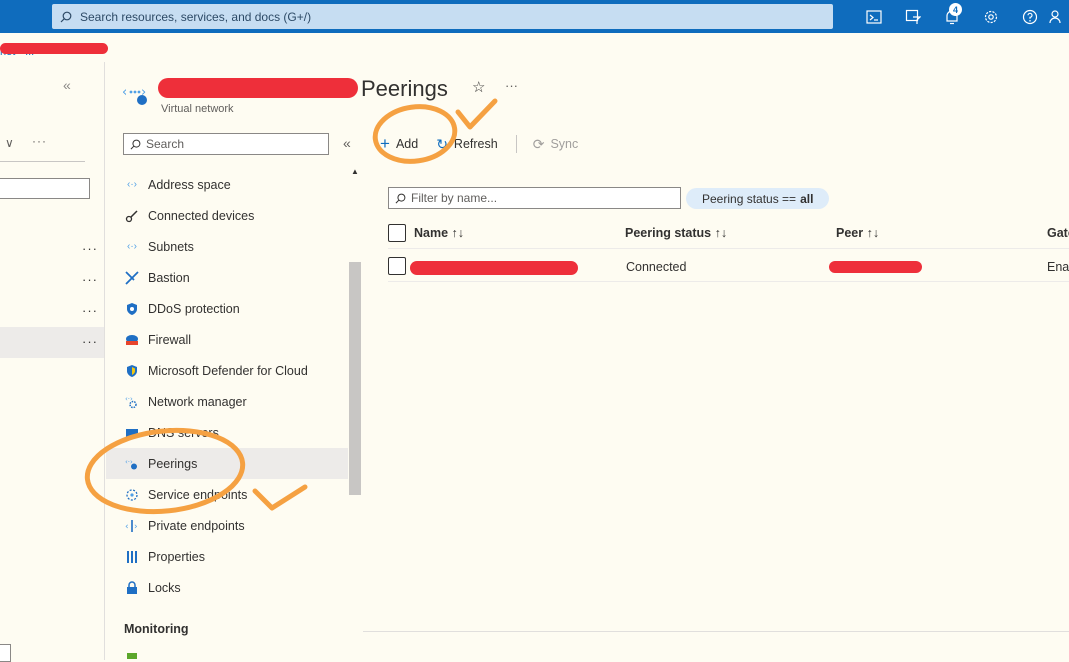  Describe the element at coordinates (134, 95) in the screenshot. I see `virtual-network-icon: ‹ ›` at that location.